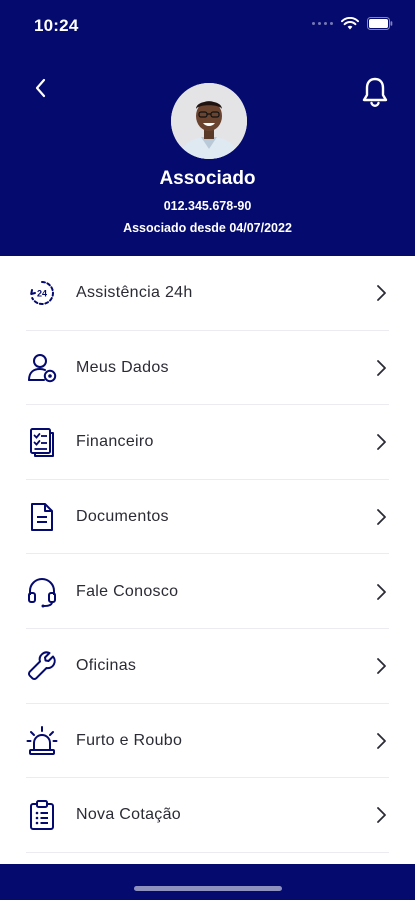  I want to click on notifications-button, so click(375, 92).